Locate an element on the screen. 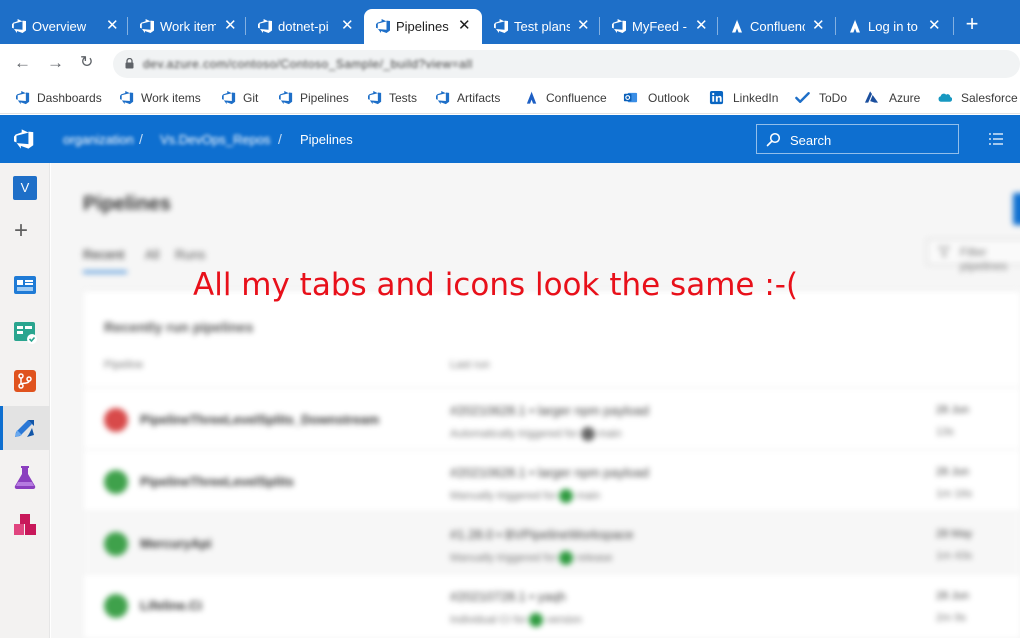  breadcrumb-project: Vs.DevOps_Repos is located at coordinates (215, 139).